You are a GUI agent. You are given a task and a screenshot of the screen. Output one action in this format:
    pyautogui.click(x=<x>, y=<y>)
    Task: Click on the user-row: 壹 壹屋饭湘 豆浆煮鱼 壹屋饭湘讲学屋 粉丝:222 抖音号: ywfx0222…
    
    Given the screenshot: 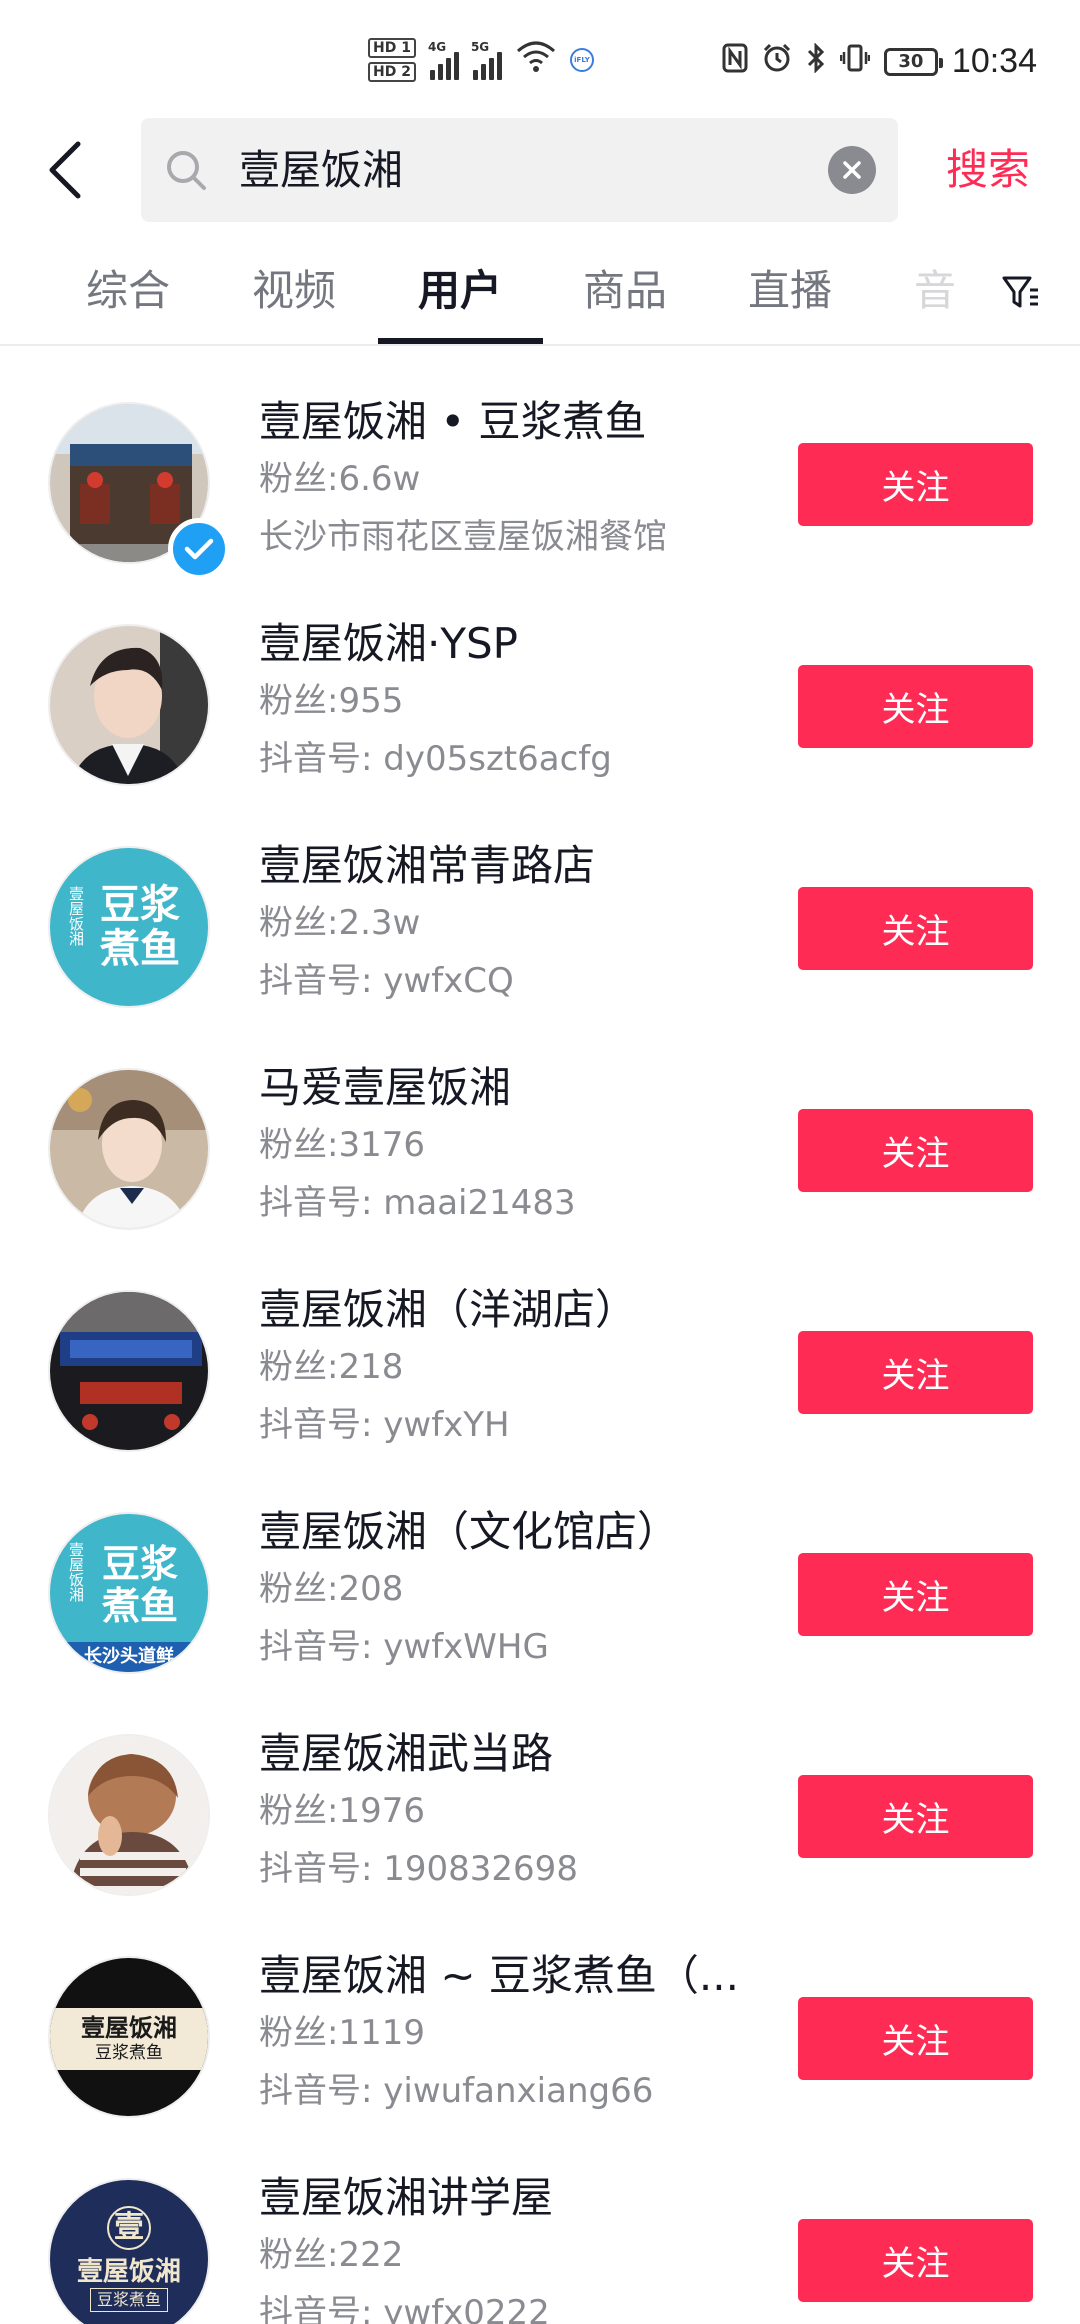 What is the action you would take?
    pyautogui.click(x=540, y=2225)
    